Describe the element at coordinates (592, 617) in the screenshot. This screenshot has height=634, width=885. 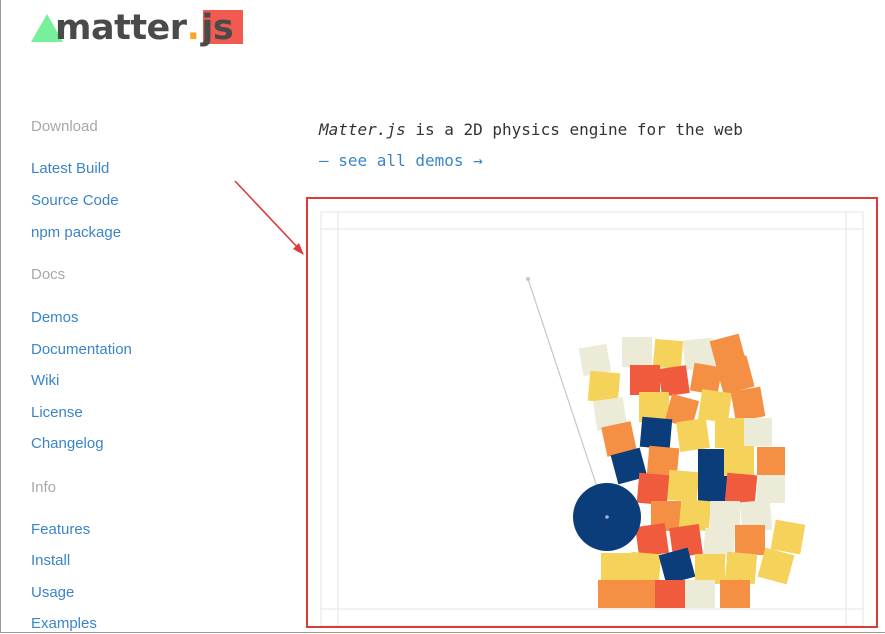
I see `ground-wall` at that location.